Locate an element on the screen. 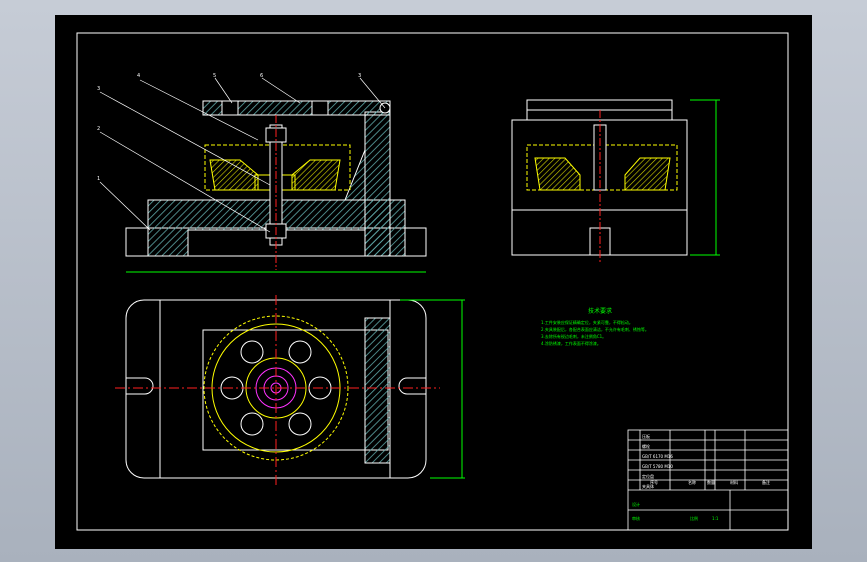 The width and height of the screenshot is (867, 562). title-block-design: 设计 is located at coordinates (636, 504).